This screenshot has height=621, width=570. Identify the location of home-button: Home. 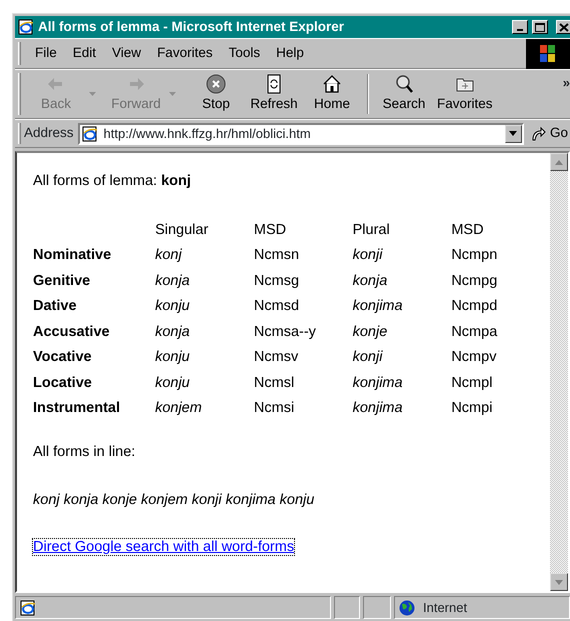
(332, 94).